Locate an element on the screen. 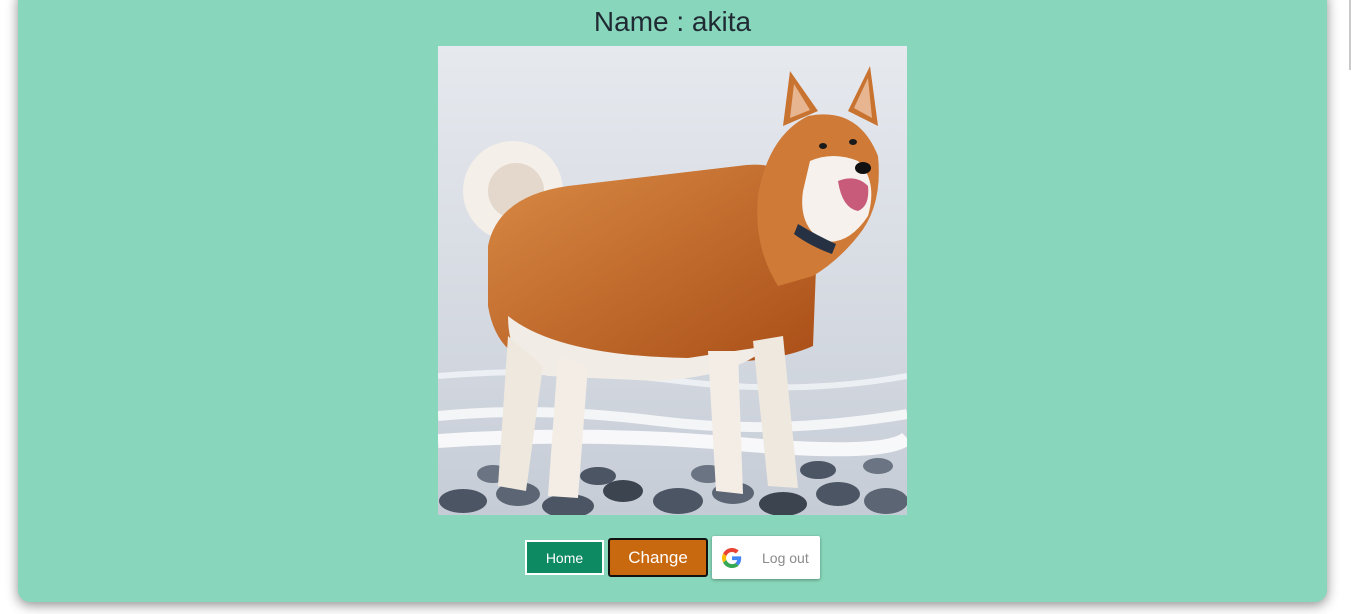  home-button: Home is located at coordinates (564, 557).